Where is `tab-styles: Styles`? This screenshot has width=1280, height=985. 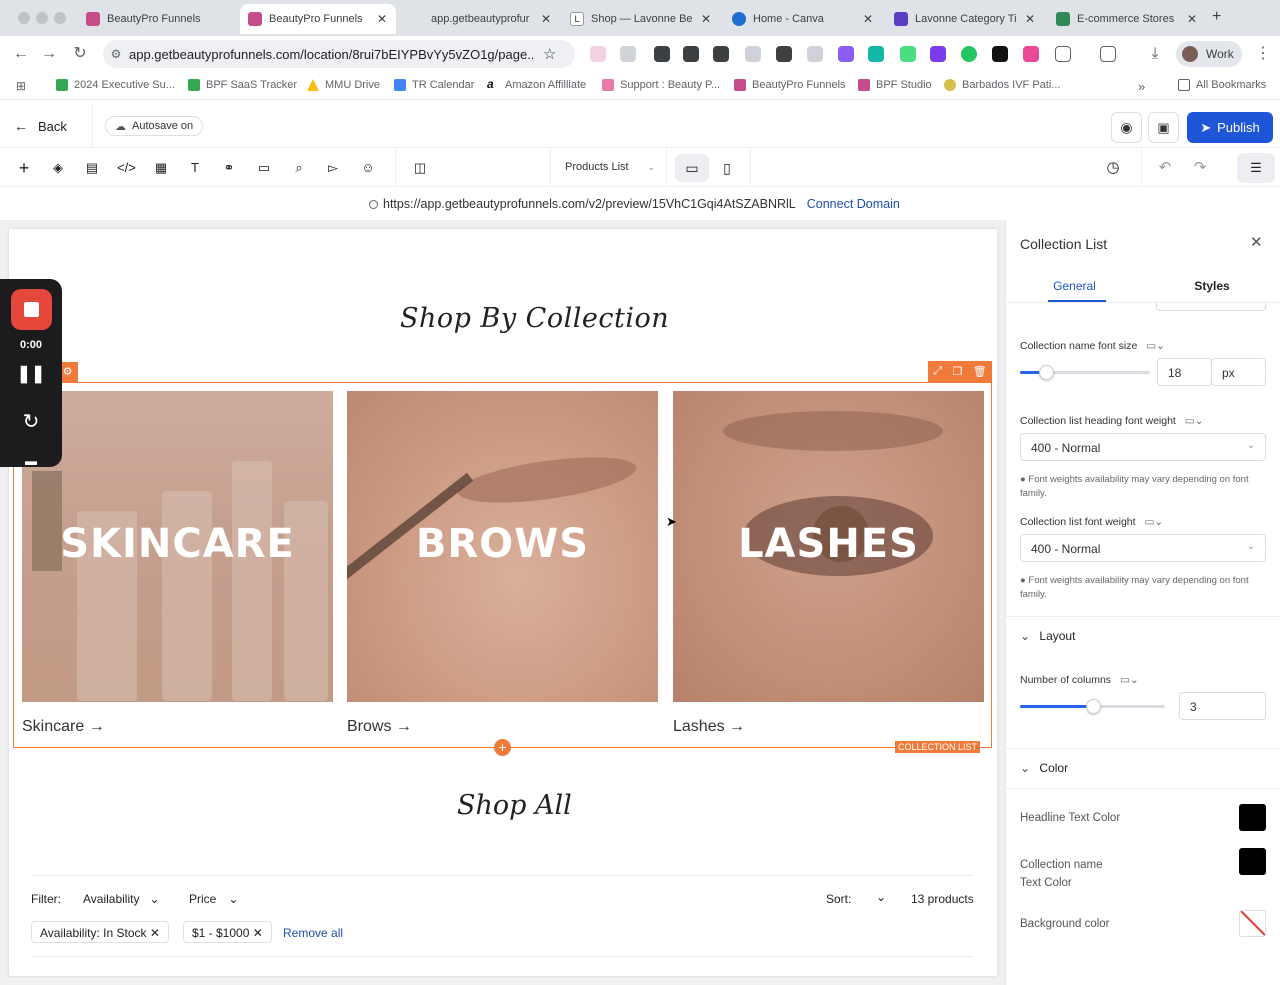
tab-styles: Styles is located at coordinates (1211, 286).